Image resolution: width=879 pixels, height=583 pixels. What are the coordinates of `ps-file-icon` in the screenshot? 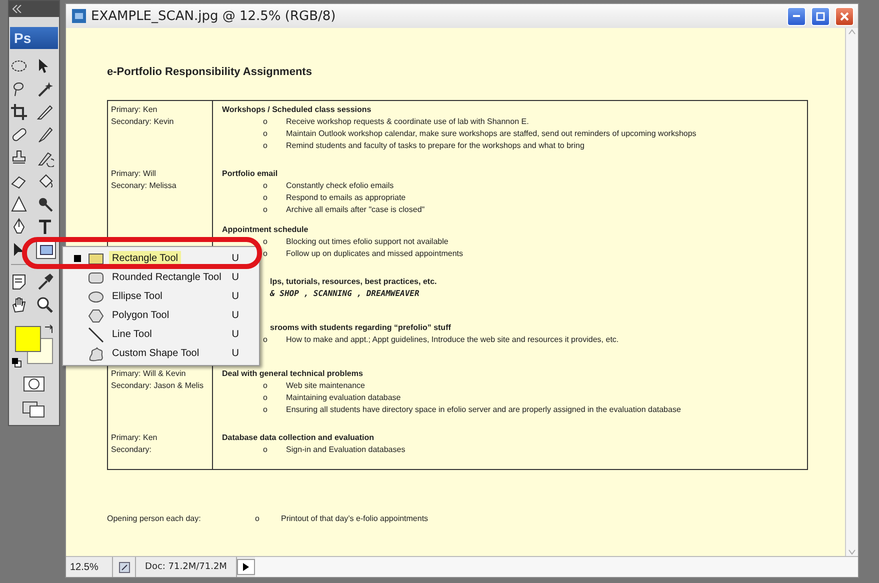 It's located at (79, 16).